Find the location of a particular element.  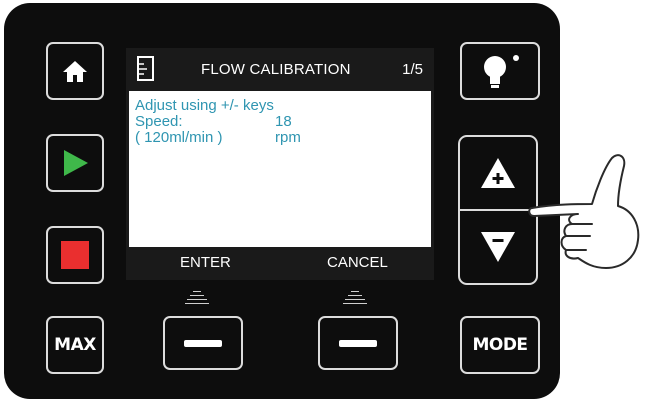

home-button is located at coordinates (75, 71).